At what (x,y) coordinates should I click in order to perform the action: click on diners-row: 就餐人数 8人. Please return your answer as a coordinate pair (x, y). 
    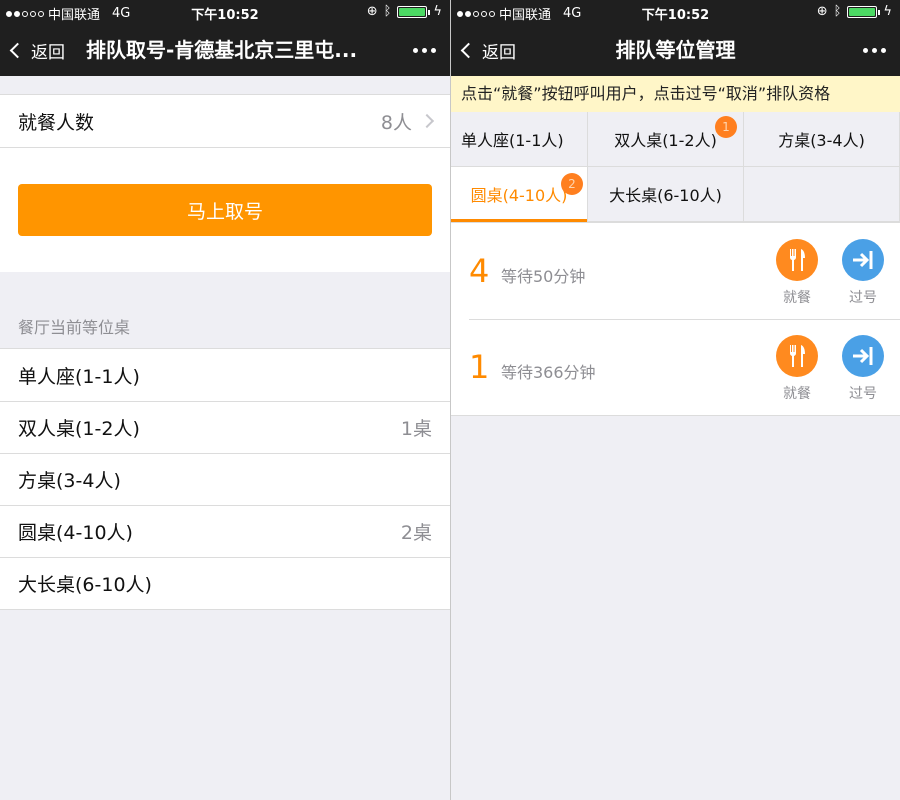
    Looking at the image, I should click on (225, 121).